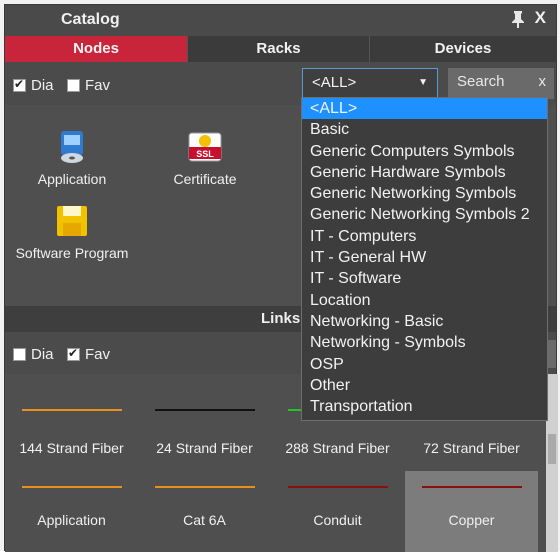  What do you see at coordinates (280, 20) in the screenshot?
I see `titlebar: Catalog X` at bounding box center [280, 20].